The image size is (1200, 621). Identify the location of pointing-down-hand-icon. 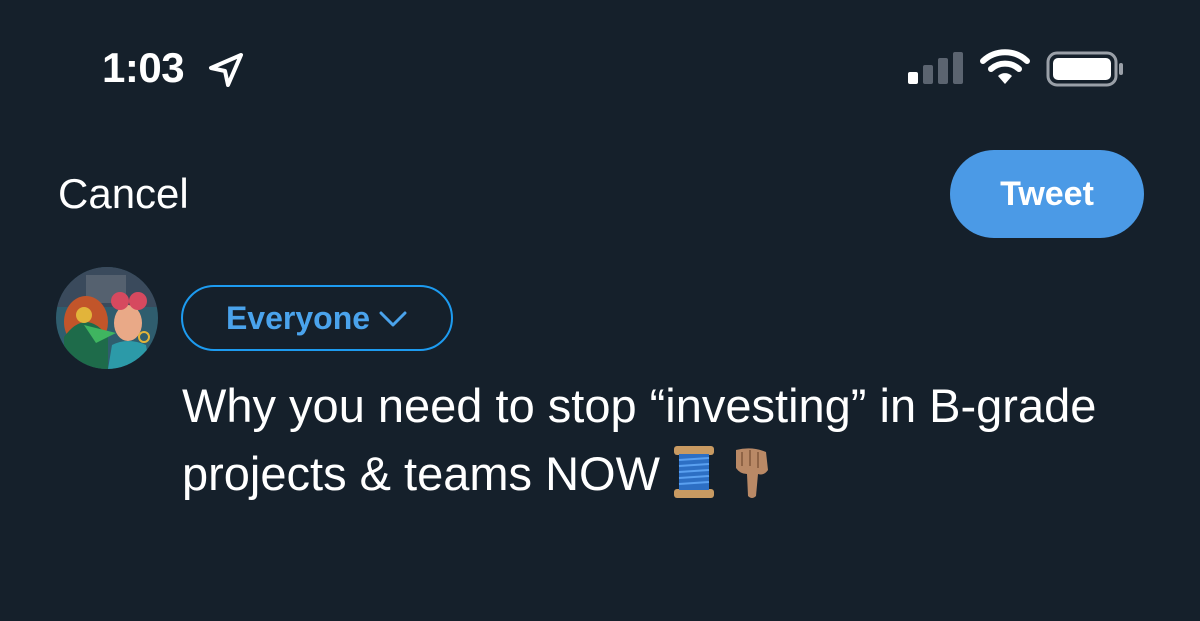
(751, 473).